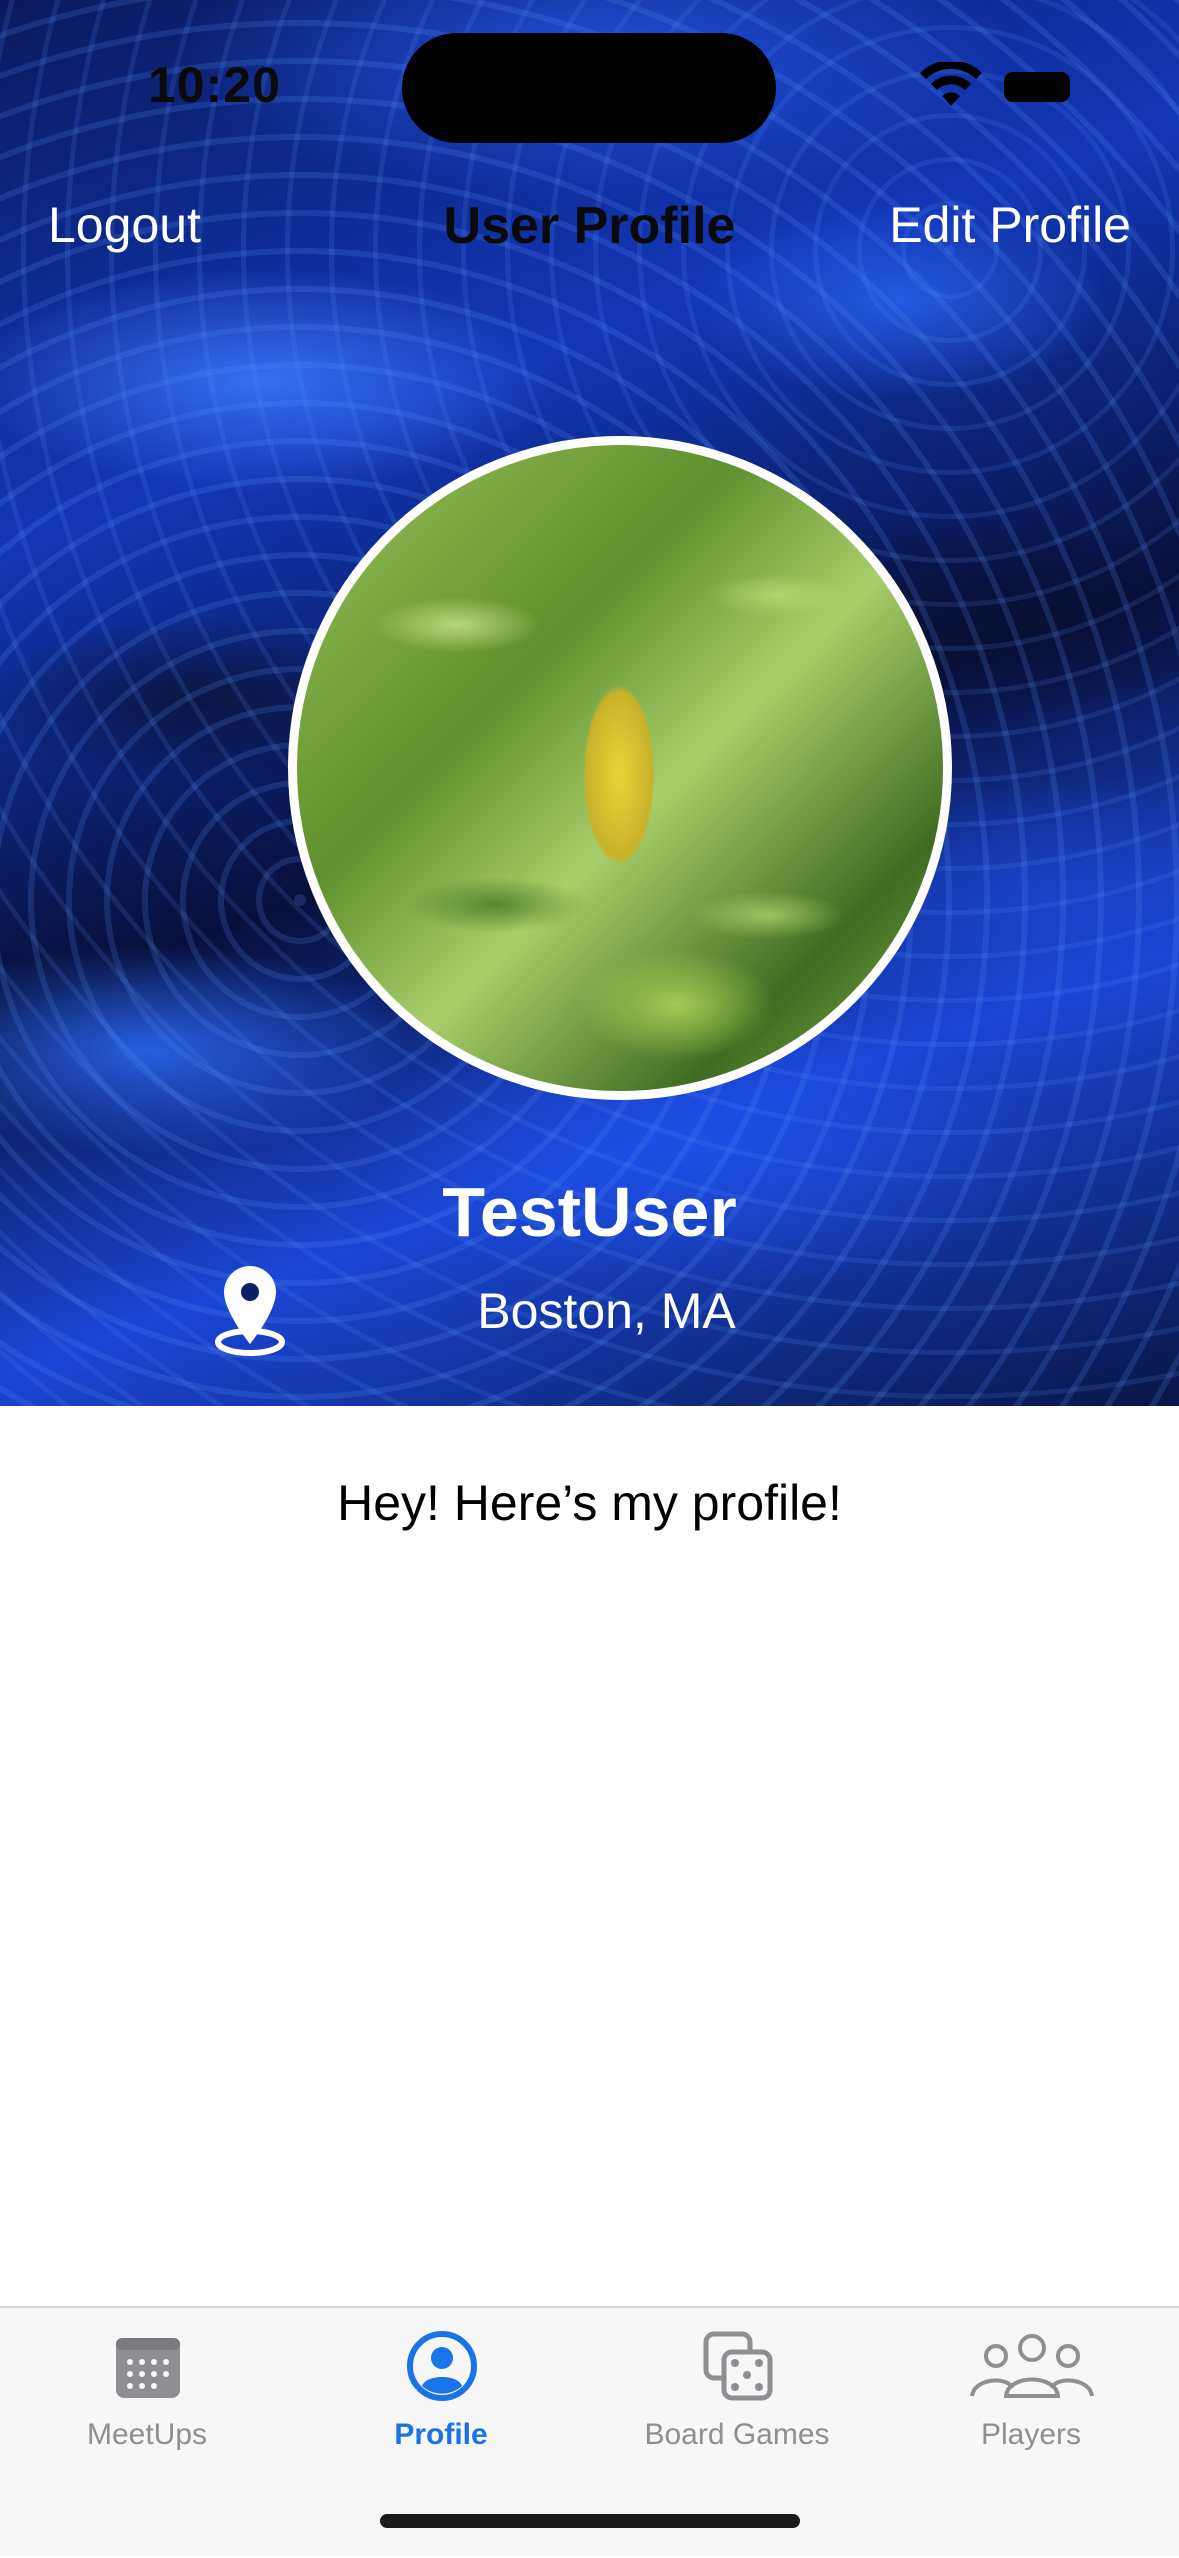 This screenshot has height=2558, width=1179. I want to click on calendar-icon, so click(148, 2368).